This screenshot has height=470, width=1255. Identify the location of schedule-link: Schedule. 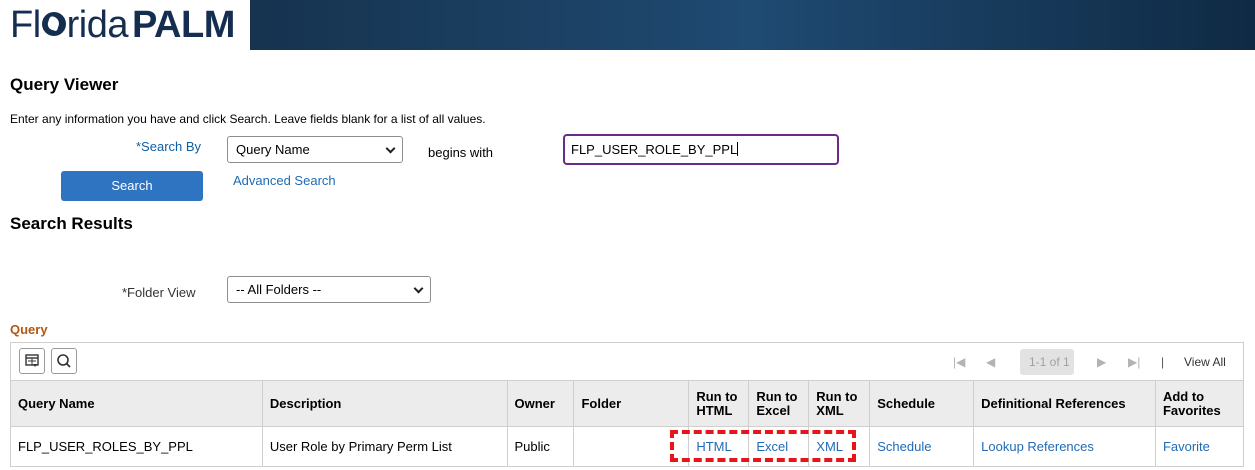
(904, 446).